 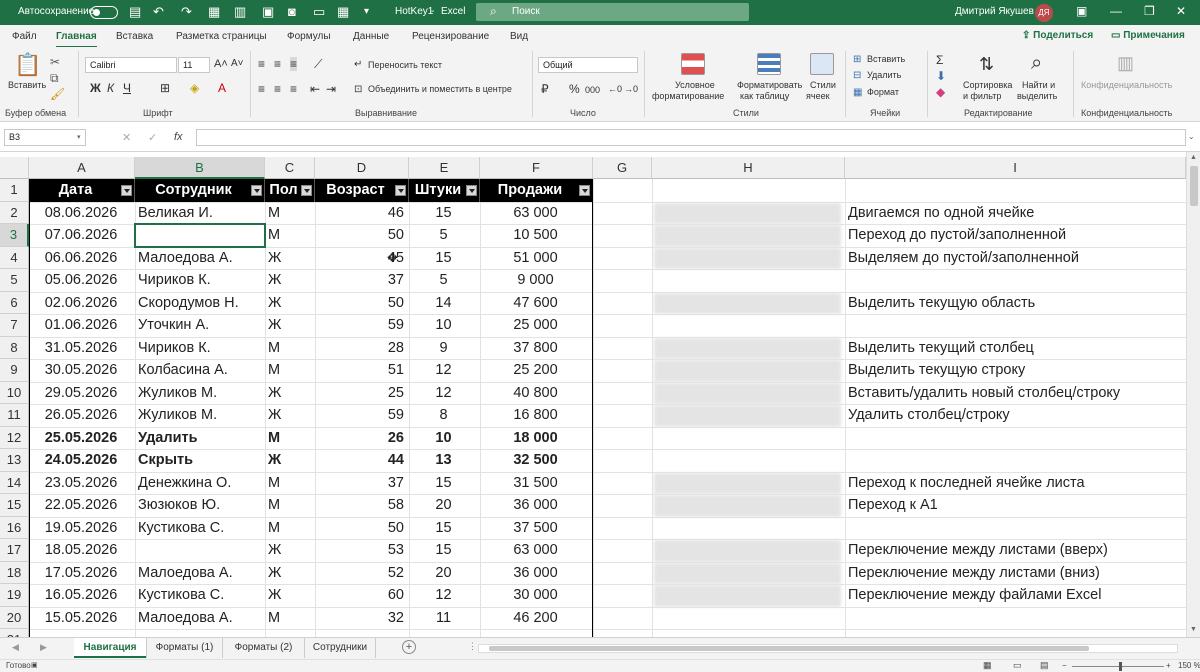 I want to click on table-cell: 30 000, so click(x=535, y=595).